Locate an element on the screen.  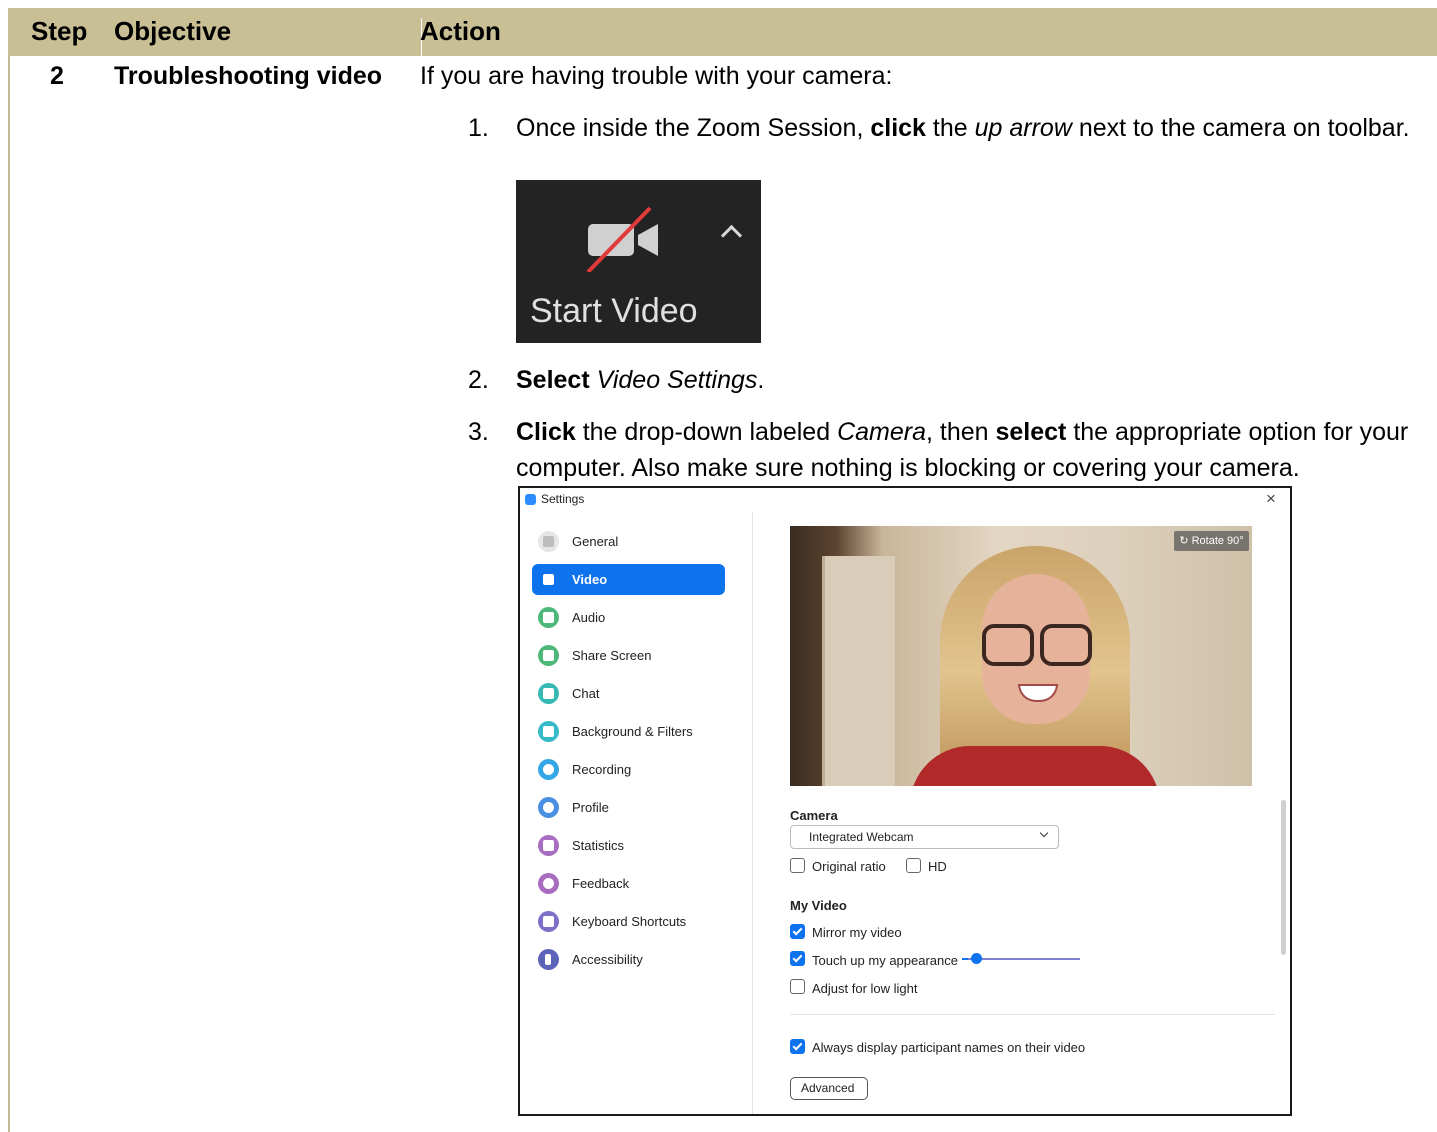
original-ratio-label: Original ratio is located at coordinates (849, 866).